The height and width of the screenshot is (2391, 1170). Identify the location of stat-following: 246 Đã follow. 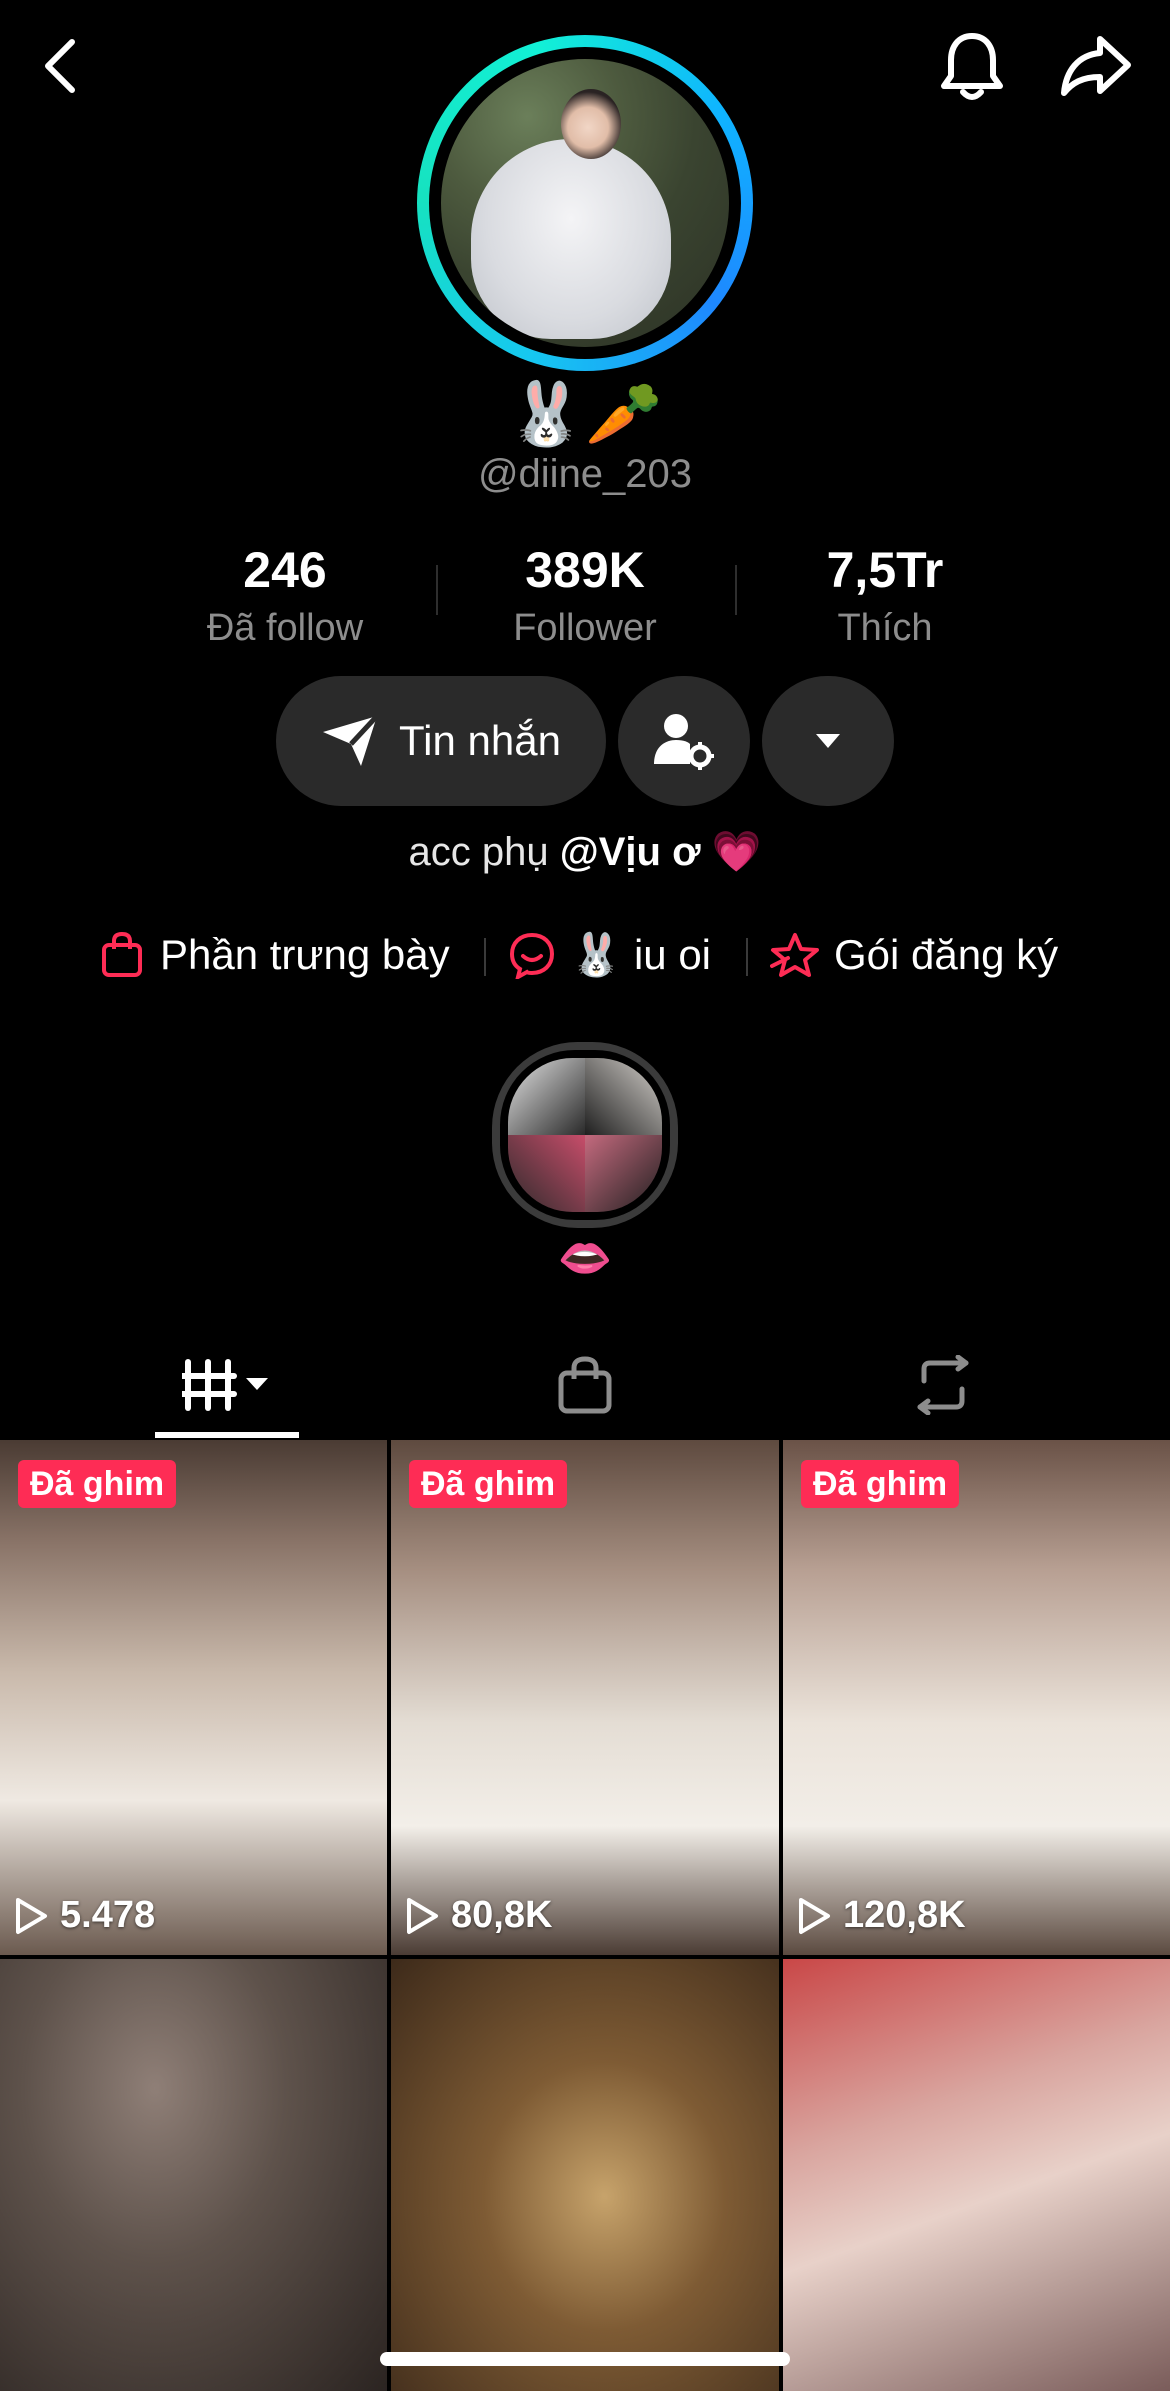
(285, 593).